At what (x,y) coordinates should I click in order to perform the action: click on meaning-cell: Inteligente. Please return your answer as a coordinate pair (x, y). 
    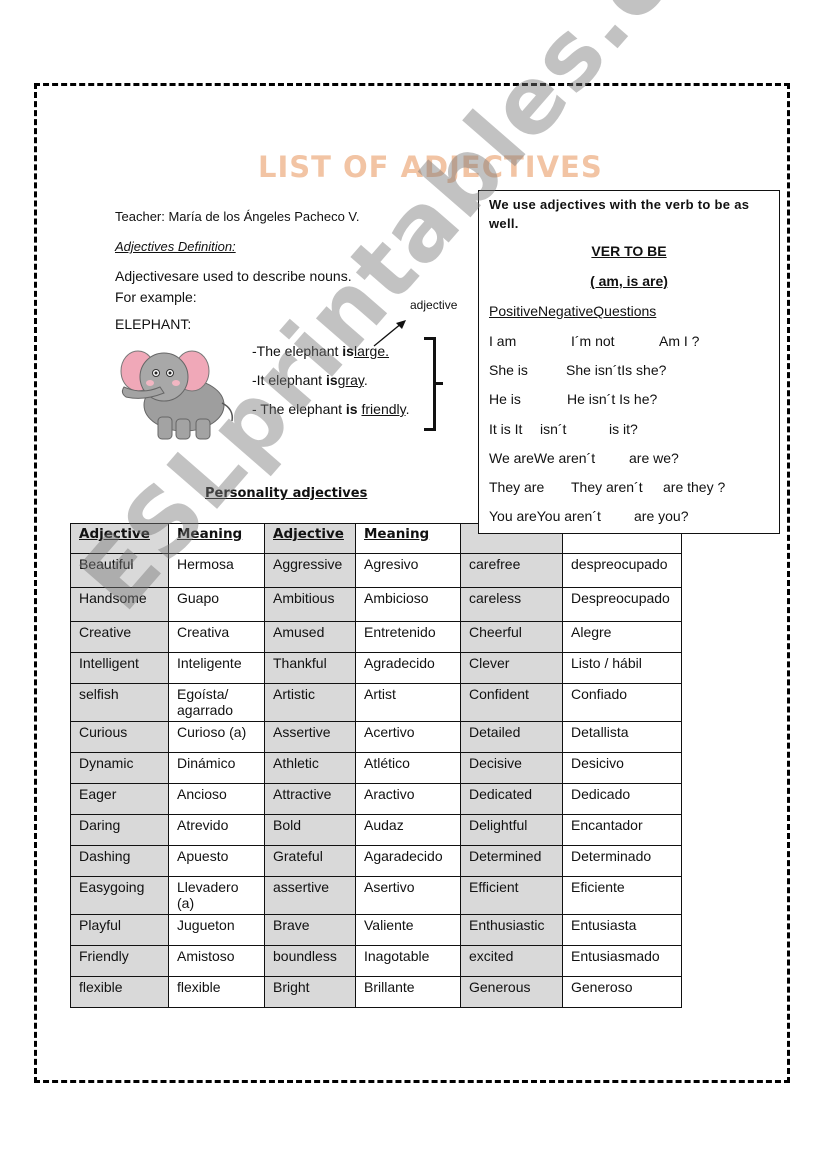
    Looking at the image, I should click on (216, 668).